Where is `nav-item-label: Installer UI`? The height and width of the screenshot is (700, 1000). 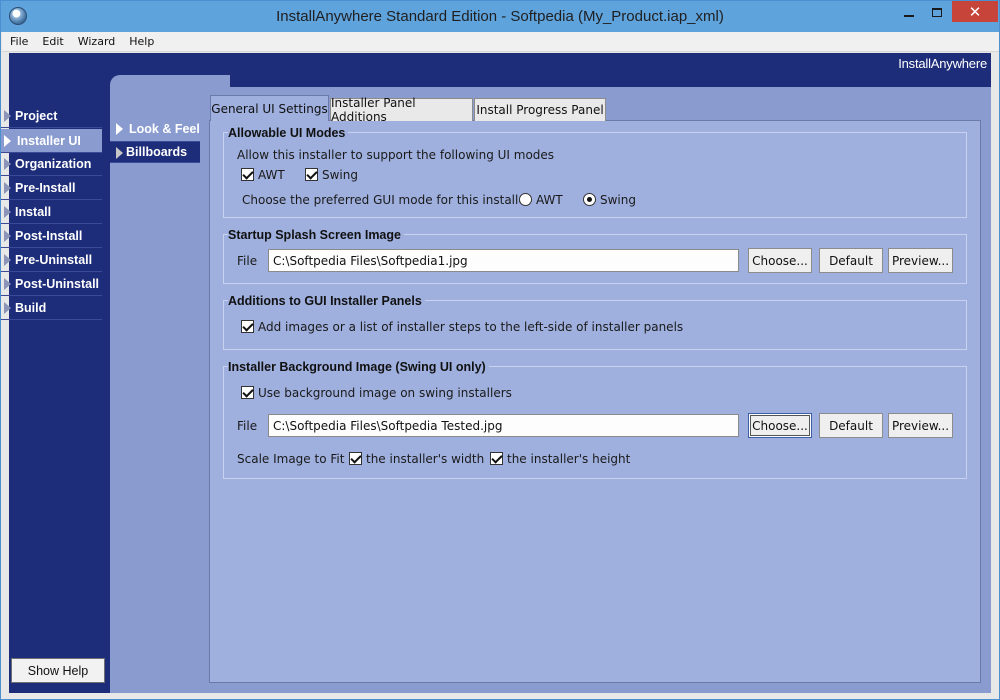 nav-item-label: Installer UI is located at coordinates (49, 140).